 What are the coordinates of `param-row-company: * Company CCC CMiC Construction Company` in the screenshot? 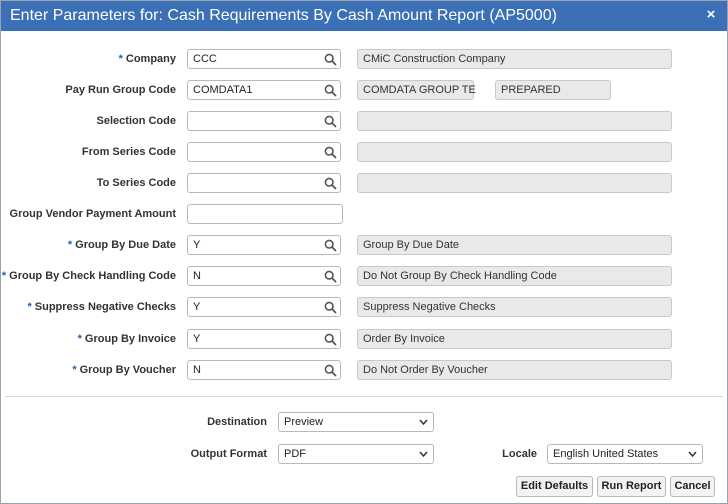 It's located at (364, 60).